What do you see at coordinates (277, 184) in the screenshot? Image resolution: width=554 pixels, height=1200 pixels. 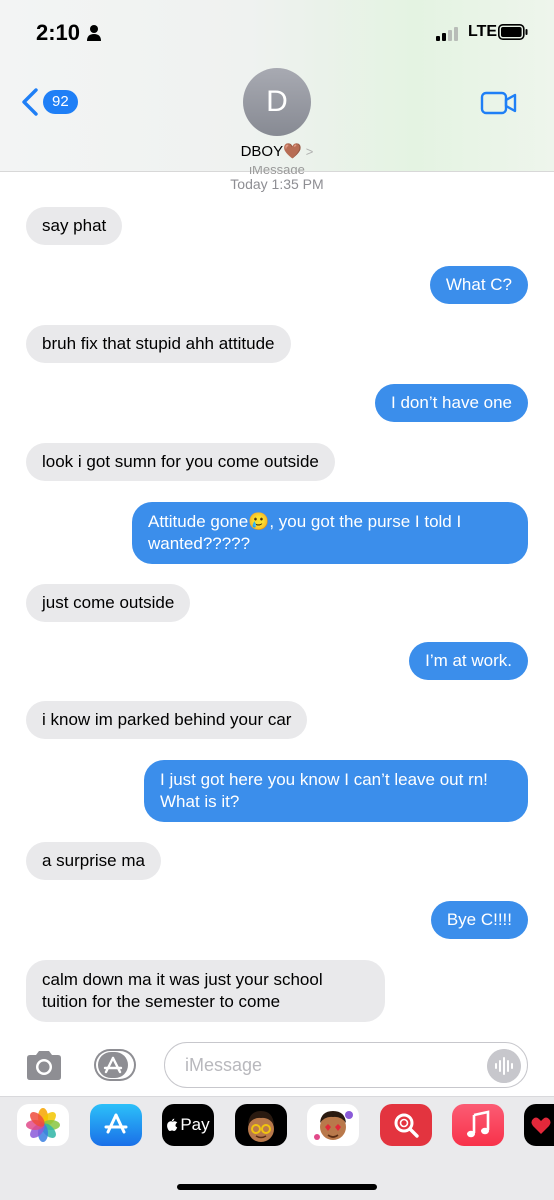 I see `thread-timestamp: Today 1:35 PM` at bounding box center [277, 184].